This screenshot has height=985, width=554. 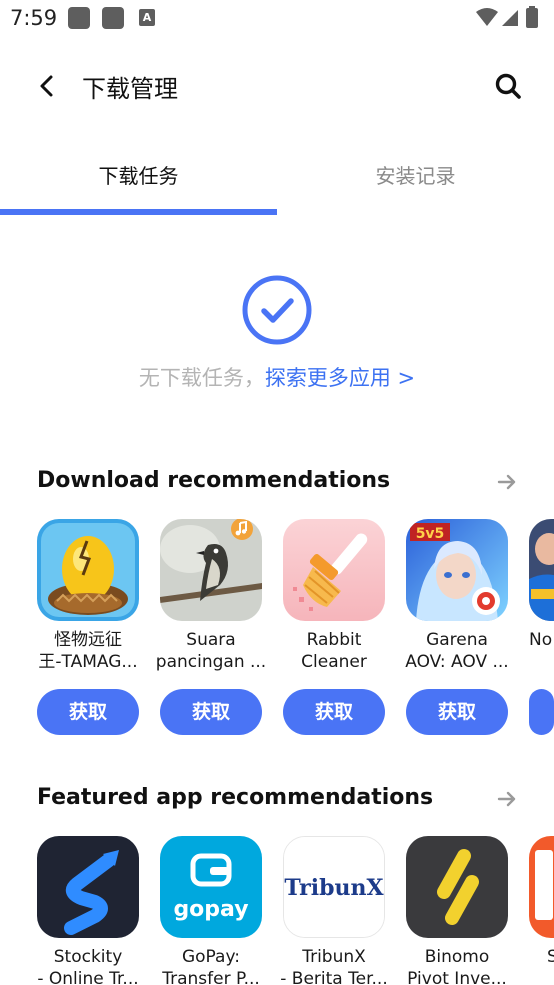 What do you see at coordinates (211, 570) in the screenshot?
I see `bird-photo-icon` at bounding box center [211, 570].